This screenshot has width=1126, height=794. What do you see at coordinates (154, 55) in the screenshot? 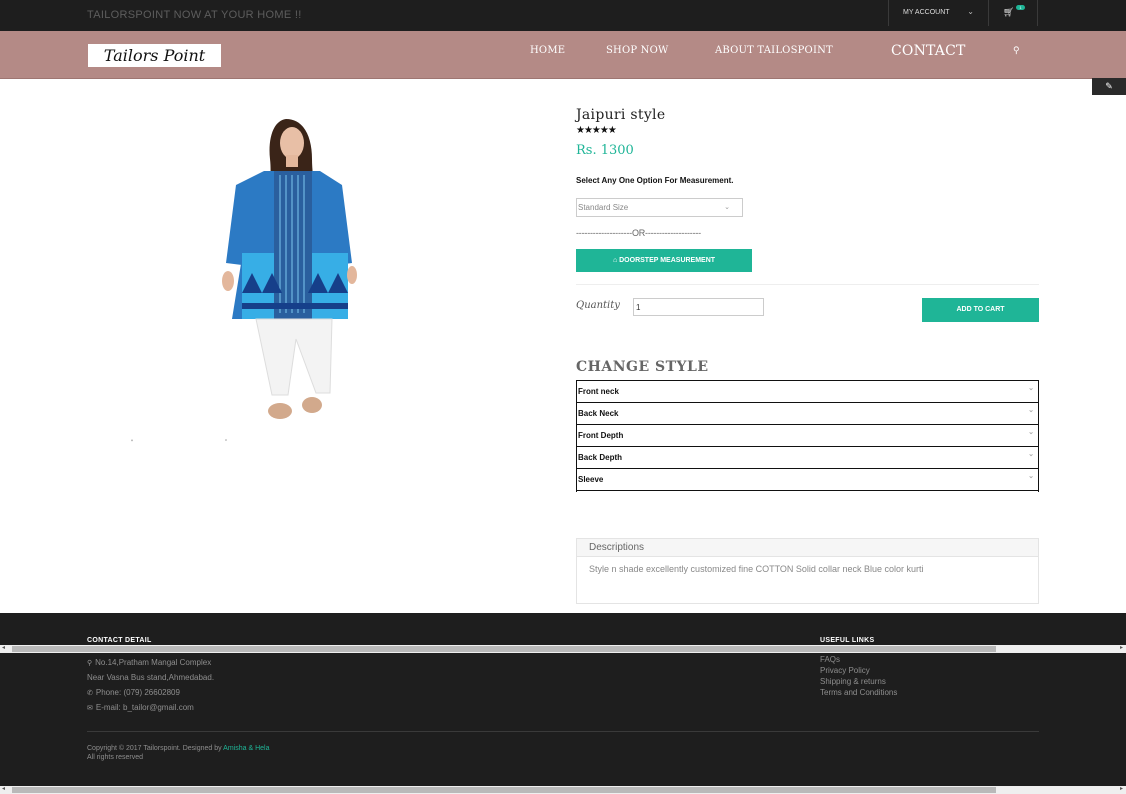
I see `site-logo: Tailors Point` at bounding box center [154, 55].